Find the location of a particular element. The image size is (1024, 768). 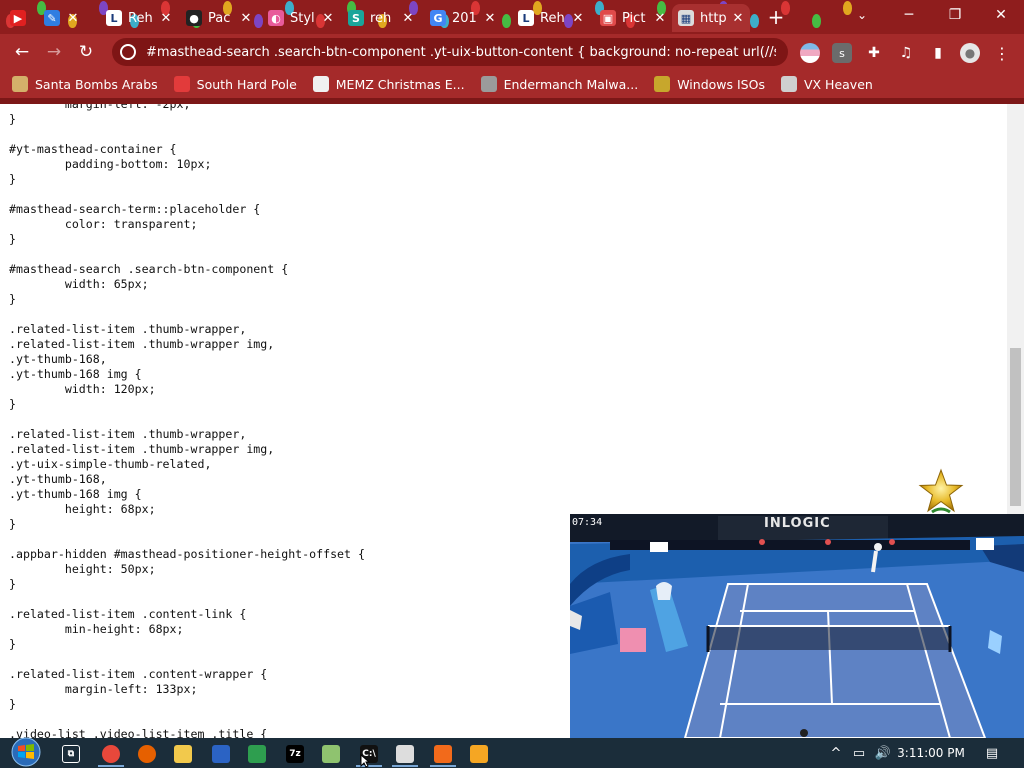

tab-title: Pac is located at coordinates (219, 18).